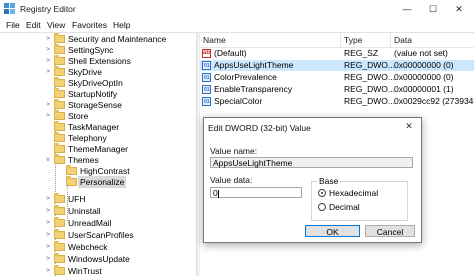 This screenshot has width=474, height=276. What do you see at coordinates (421, 53) in the screenshot?
I see `value-data: (value not set)` at bounding box center [421, 53].